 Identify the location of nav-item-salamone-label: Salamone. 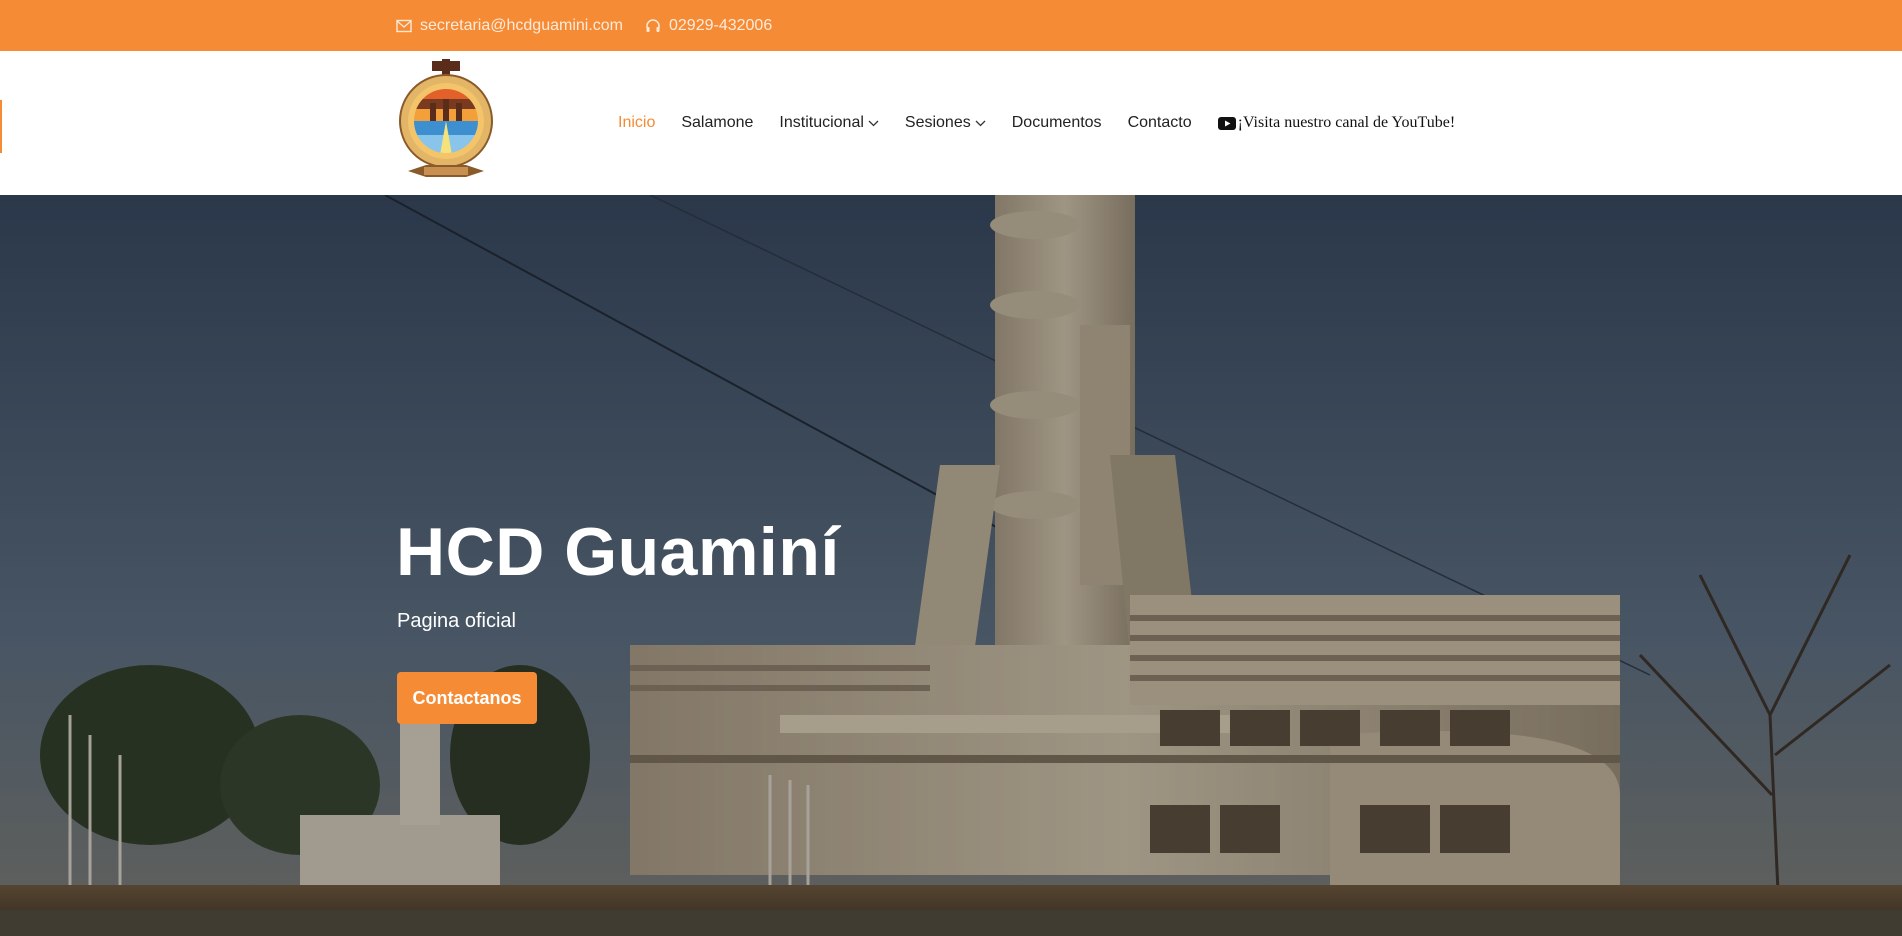
(717, 122).